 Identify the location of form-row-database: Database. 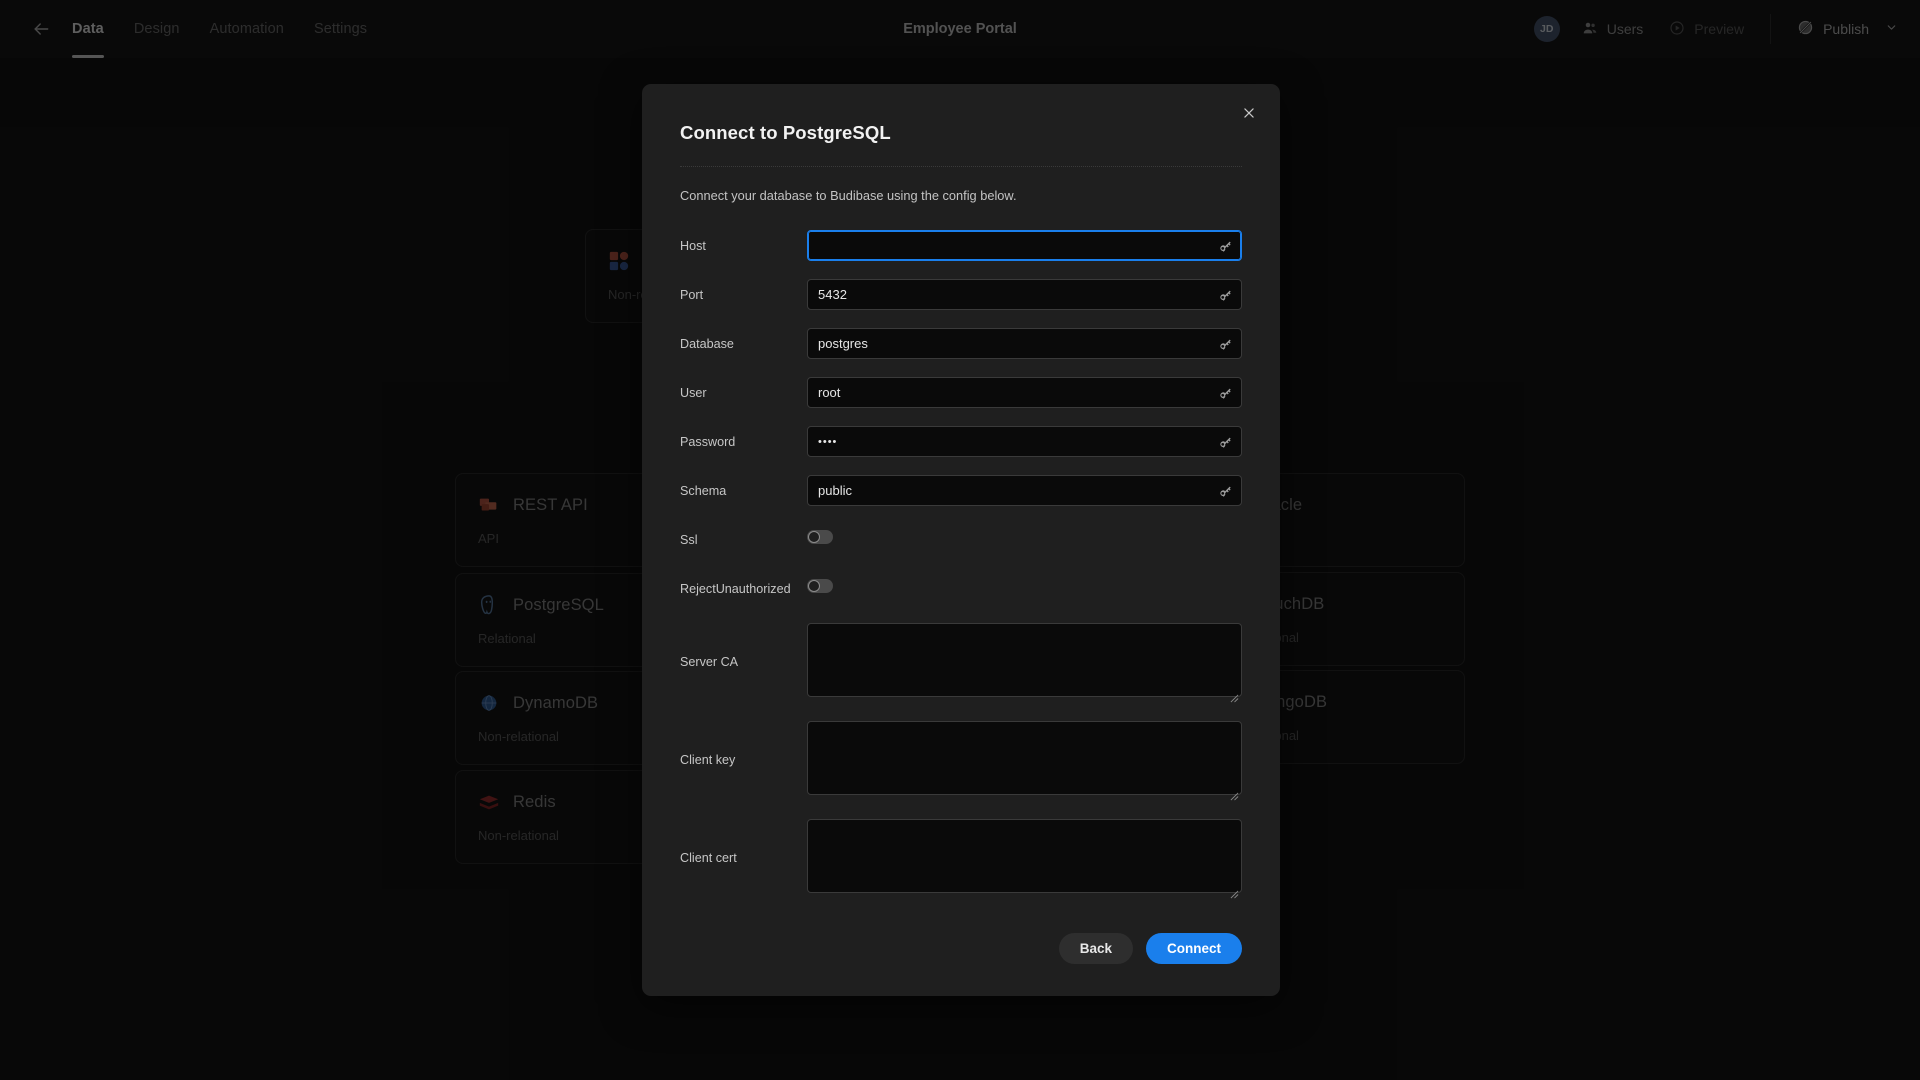
(961, 343).